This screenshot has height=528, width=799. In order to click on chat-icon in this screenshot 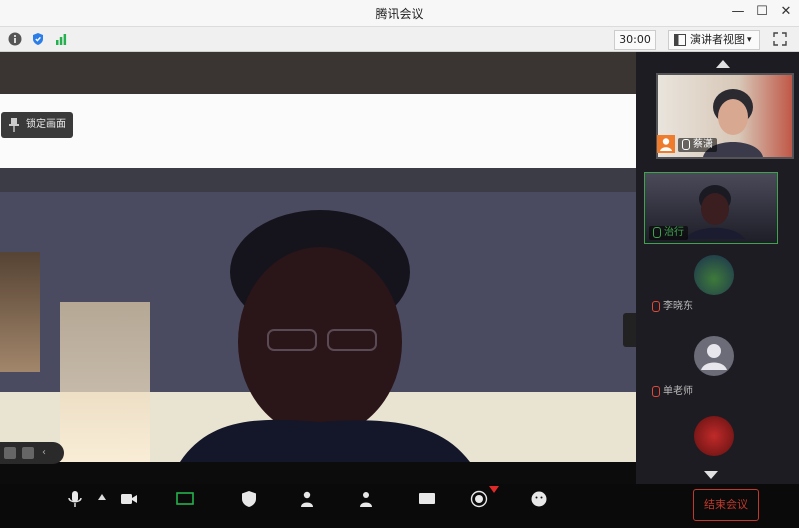, I will do `click(427, 499)`.